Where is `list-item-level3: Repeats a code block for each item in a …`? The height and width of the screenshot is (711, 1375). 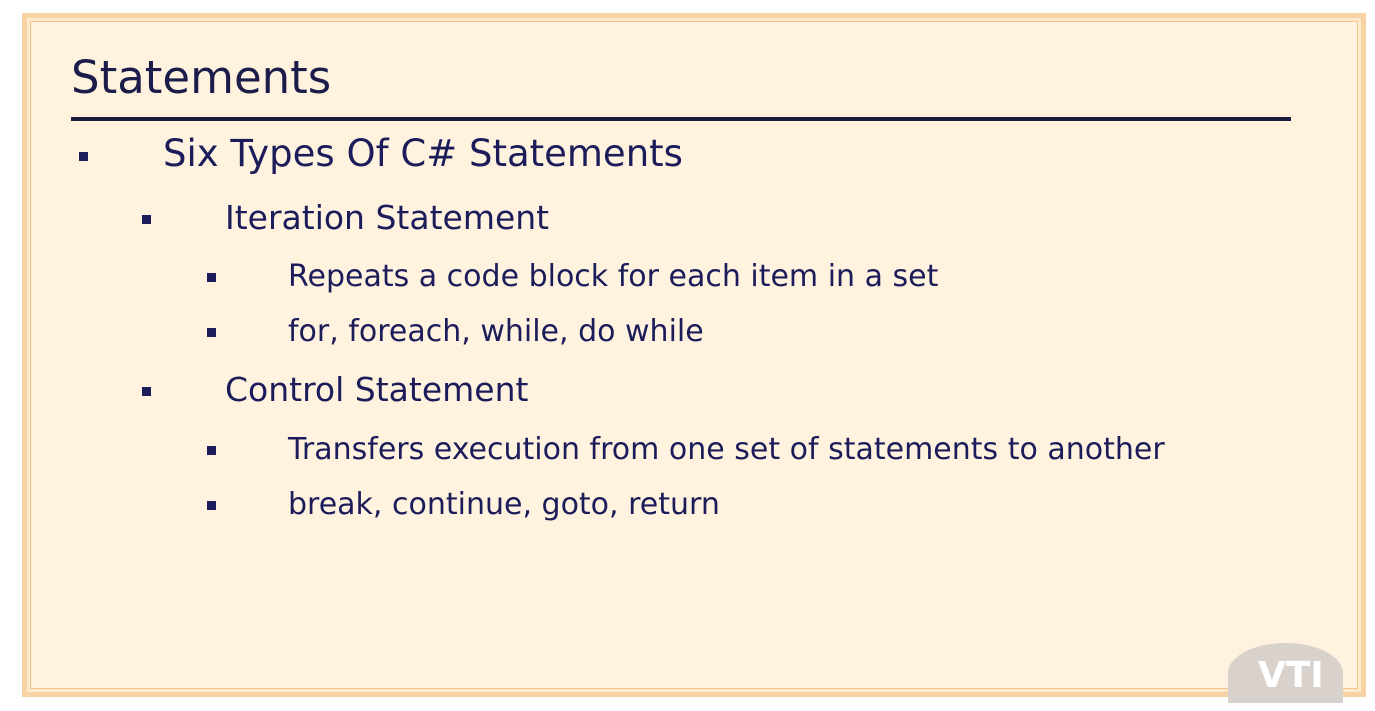
list-item-level3: Repeats a code block for each item in a … is located at coordinates (613, 276).